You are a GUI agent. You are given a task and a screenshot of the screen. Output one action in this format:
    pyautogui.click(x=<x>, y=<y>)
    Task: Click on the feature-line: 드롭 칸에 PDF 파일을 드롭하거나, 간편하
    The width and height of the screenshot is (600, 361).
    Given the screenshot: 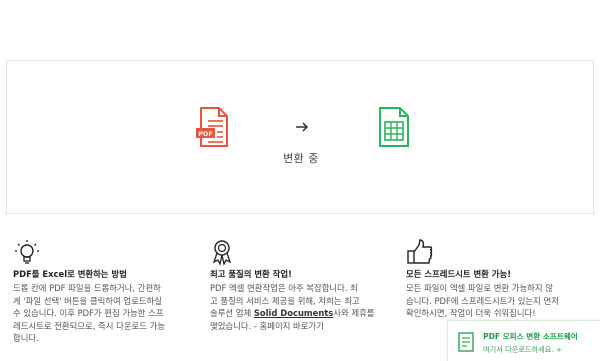 What is the action you would take?
    pyautogui.click(x=87, y=288)
    